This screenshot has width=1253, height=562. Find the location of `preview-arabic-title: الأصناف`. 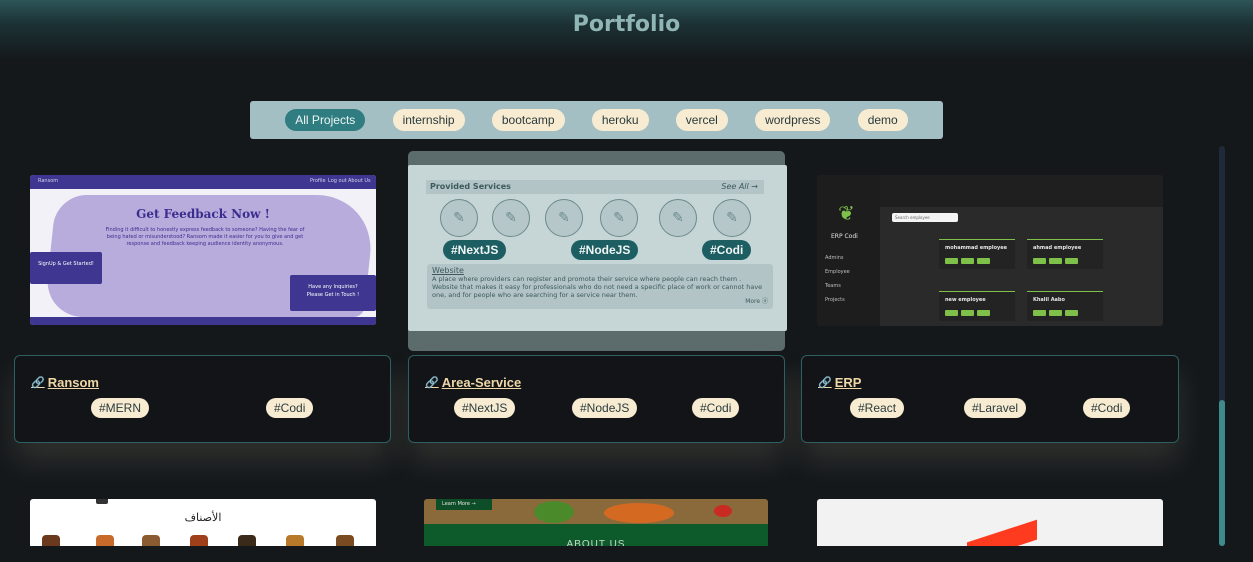

preview-arabic-title: الأصناف is located at coordinates (203, 517).